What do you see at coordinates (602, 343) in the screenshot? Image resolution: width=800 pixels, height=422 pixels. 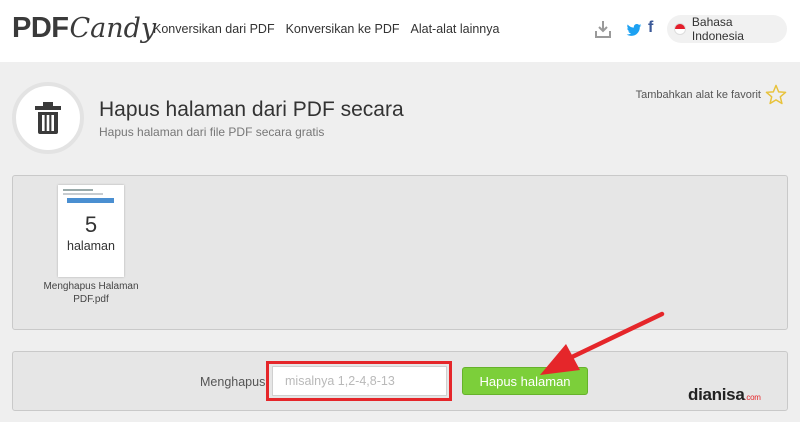 I see `annotation-arrow` at bounding box center [602, 343].